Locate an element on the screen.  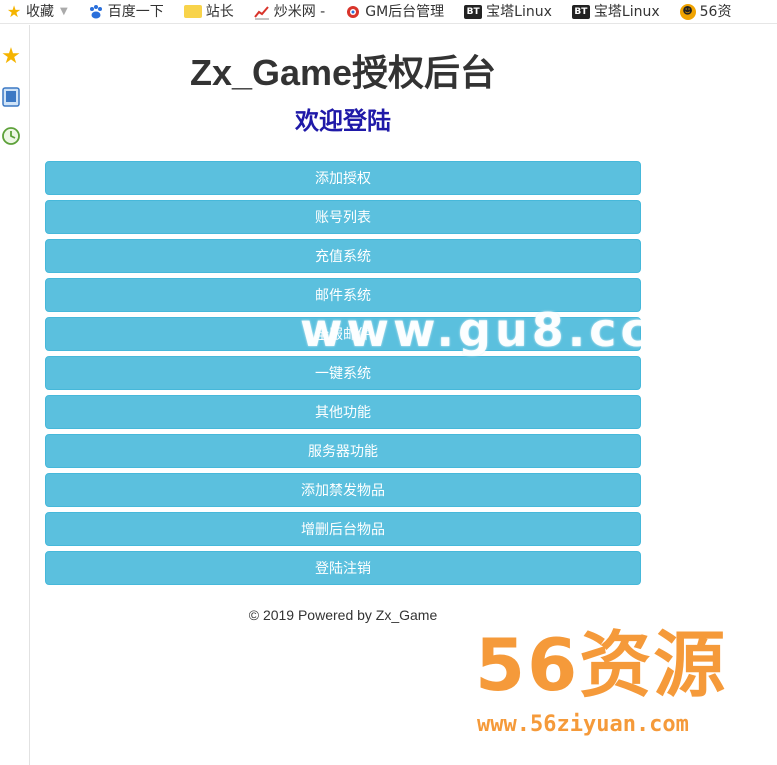
watermark-logo-text: 56资源 is located at coordinates (601, 665).